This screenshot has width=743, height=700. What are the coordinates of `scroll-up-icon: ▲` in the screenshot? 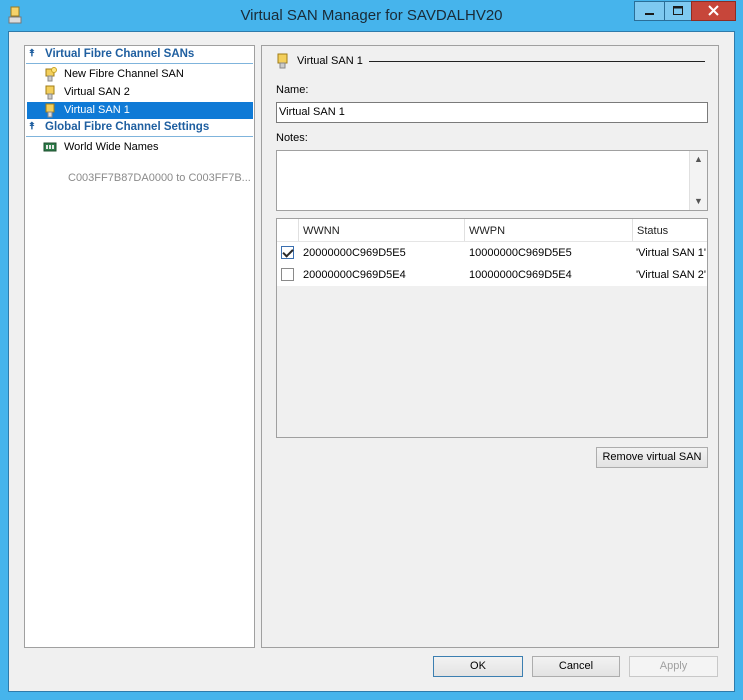 It's located at (698, 159).